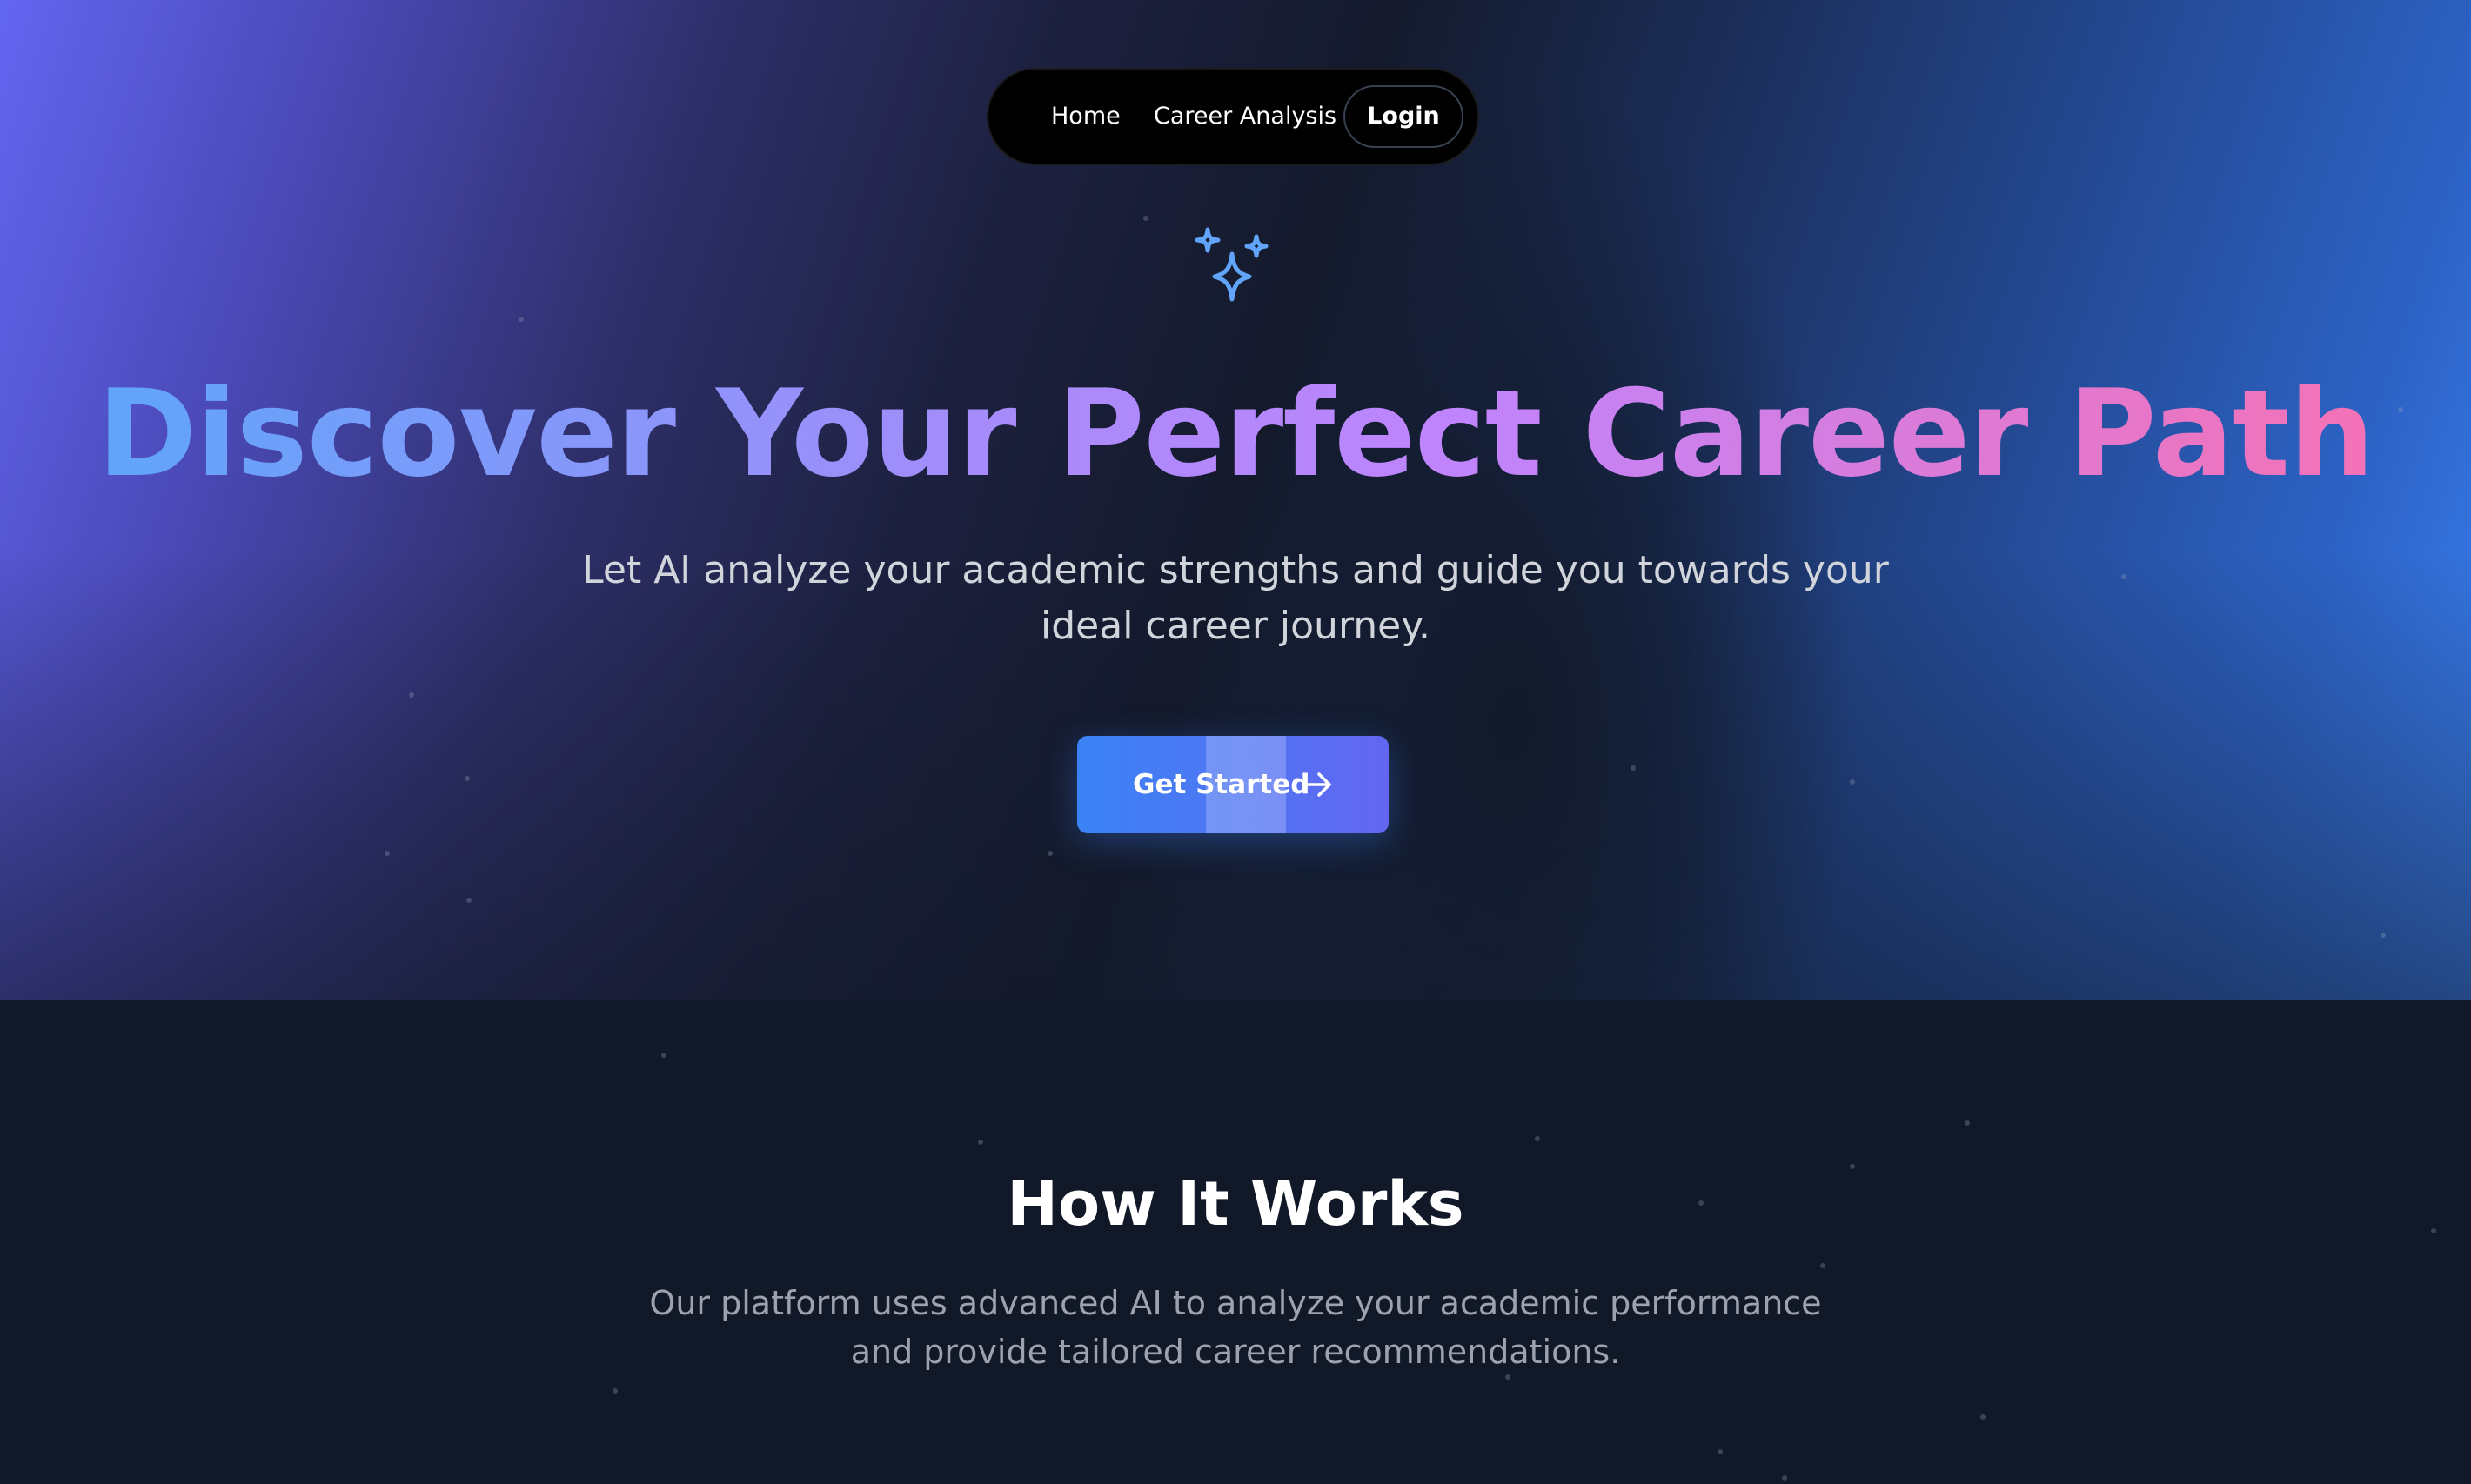  I want to click on get-started-label: Get Started, so click(1221, 785).